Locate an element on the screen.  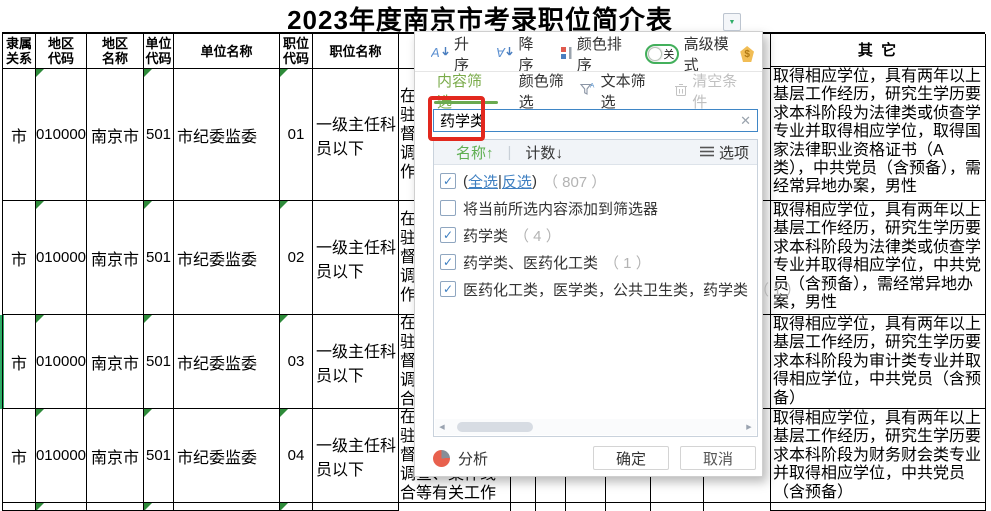
hamburger-icon is located at coordinates (706, 152).